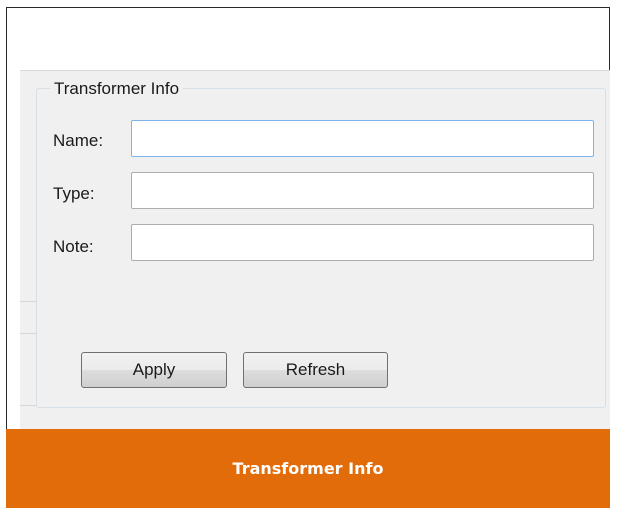 The image size is (618, 508). Describe the element at coordinates (362, 138) in the screenshot. I see `name-field` at that location.